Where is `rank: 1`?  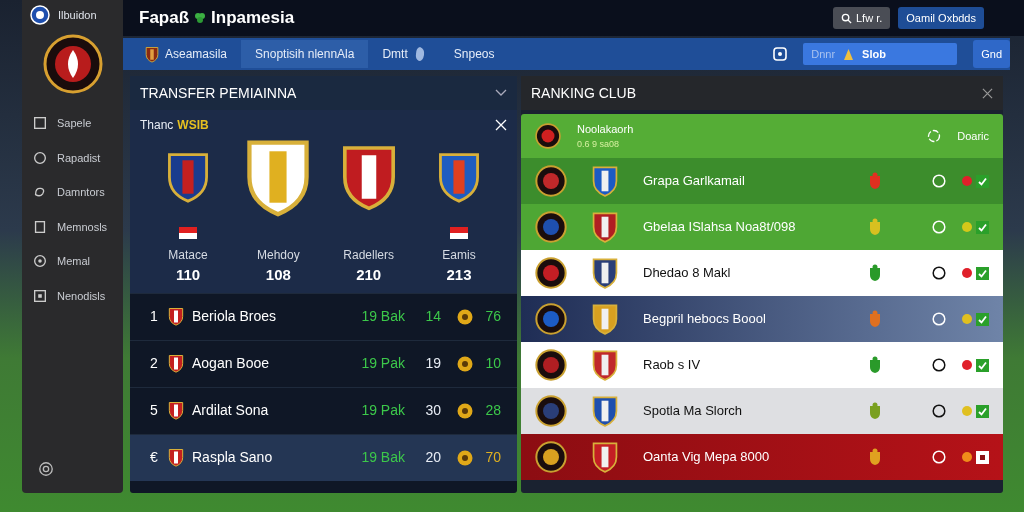
rank: 1 is located at coordinates (154, 316).